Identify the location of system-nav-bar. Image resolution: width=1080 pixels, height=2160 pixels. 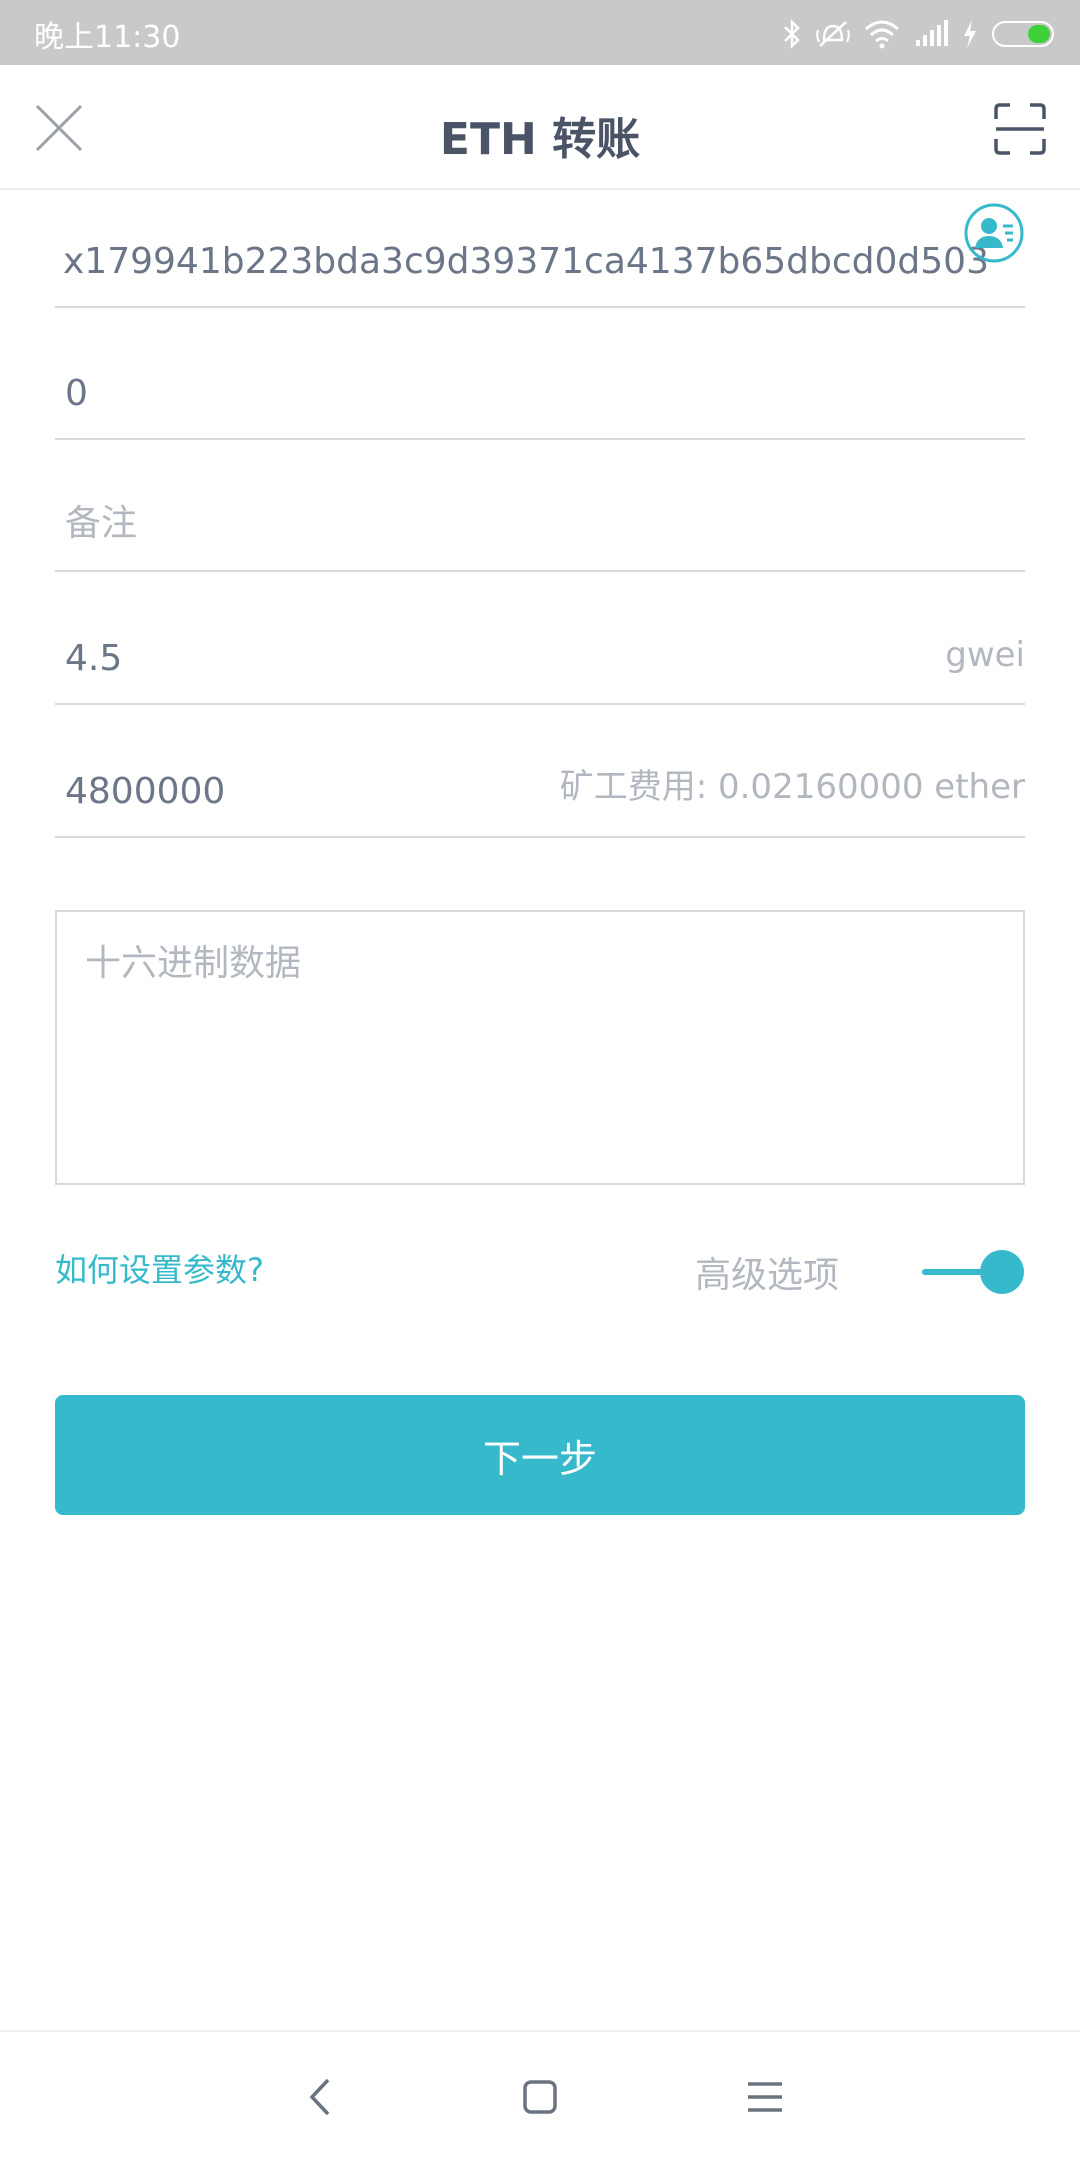
(540, 2095).